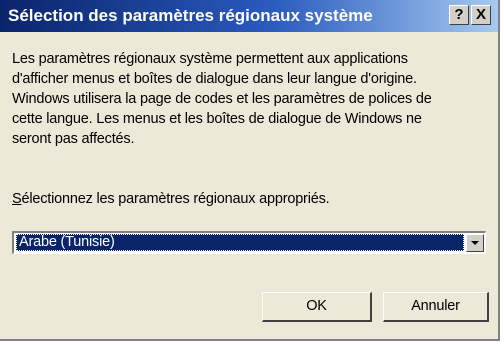 Image resolution: width=504 pixels, height=345 pixels. What do you see at coordinates (481, 15) in the screenshot?
I see `close-button: X` at bounding box center [481, 15].